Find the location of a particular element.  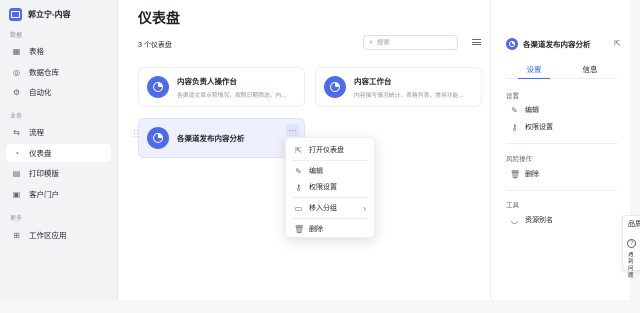

dashboard-icon: ◔ is located at coordinates (16, 153).